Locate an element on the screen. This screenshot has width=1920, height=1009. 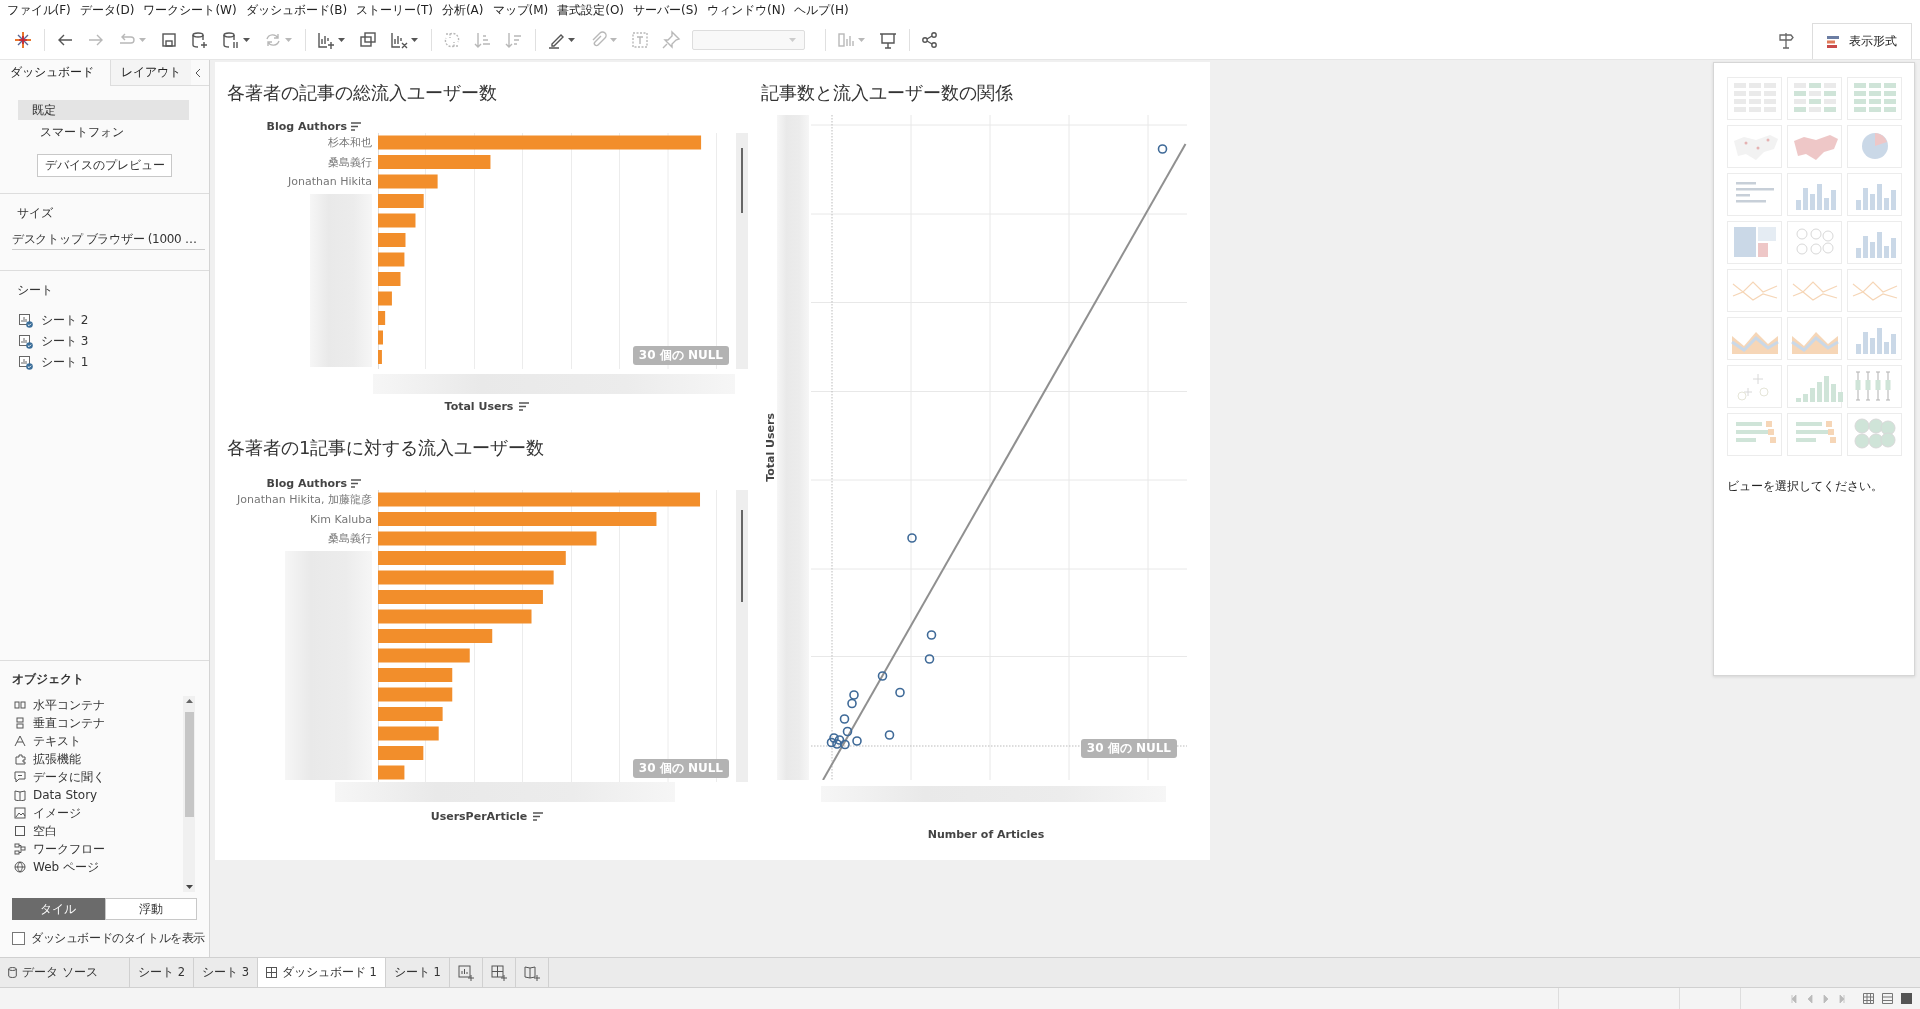
dropdown-field is located at coordinates (748, 39).